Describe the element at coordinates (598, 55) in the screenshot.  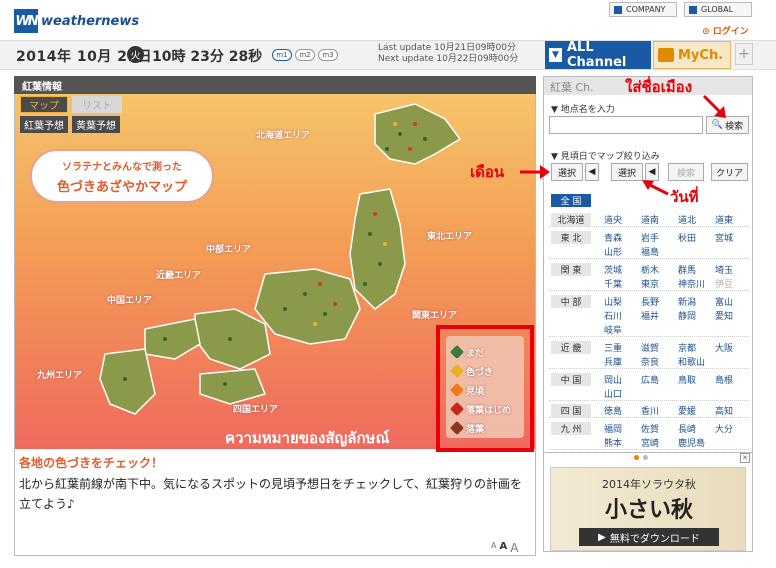
I see `all-channel-tab: ▼ ALL Channel` at that location.